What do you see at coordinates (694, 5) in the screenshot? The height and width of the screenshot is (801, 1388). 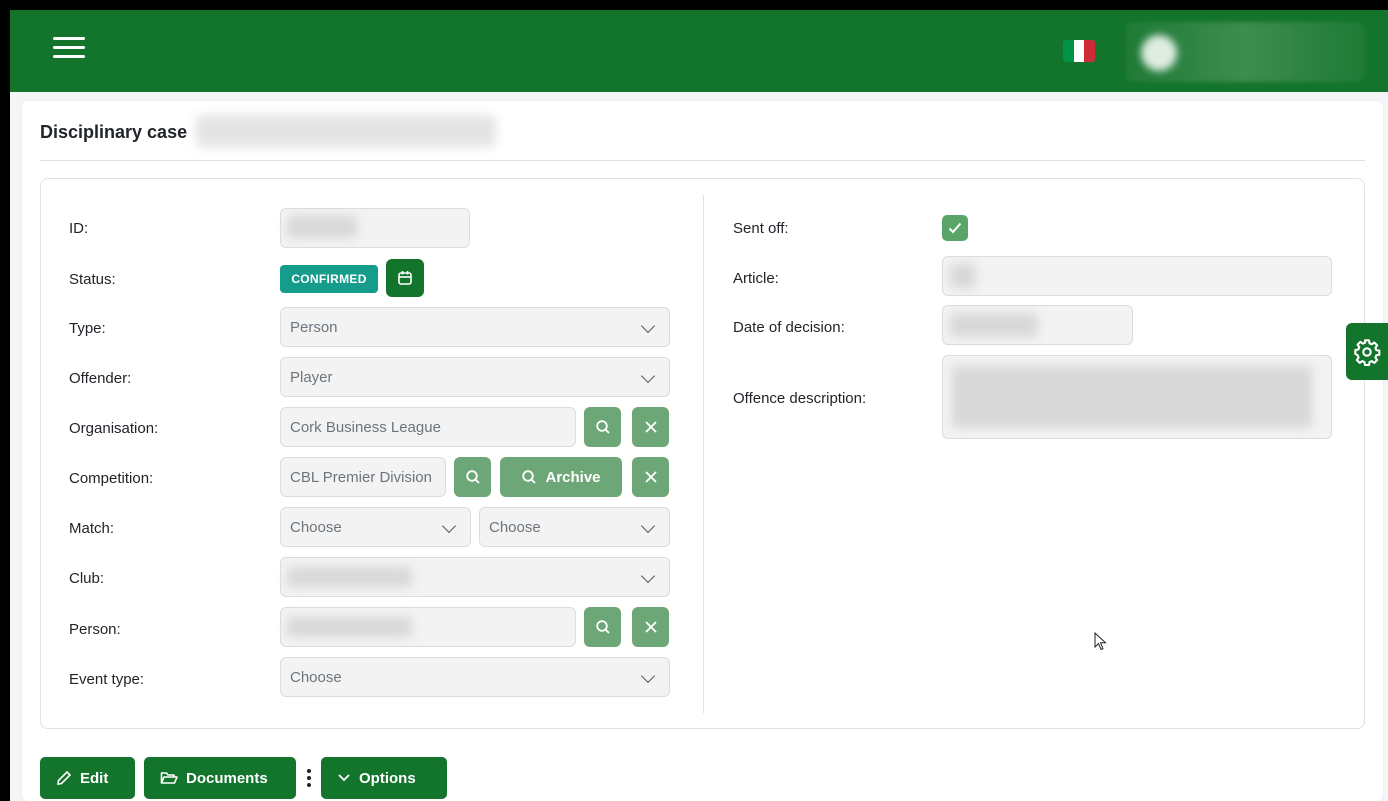 I see `window-top-edge` at bounding box center [694, 5].